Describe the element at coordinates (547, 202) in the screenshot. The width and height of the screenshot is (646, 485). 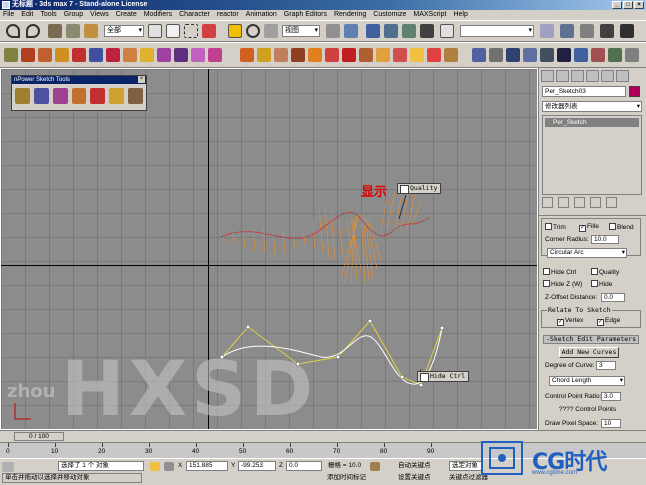
I see `pin-stack-icon` at that location.